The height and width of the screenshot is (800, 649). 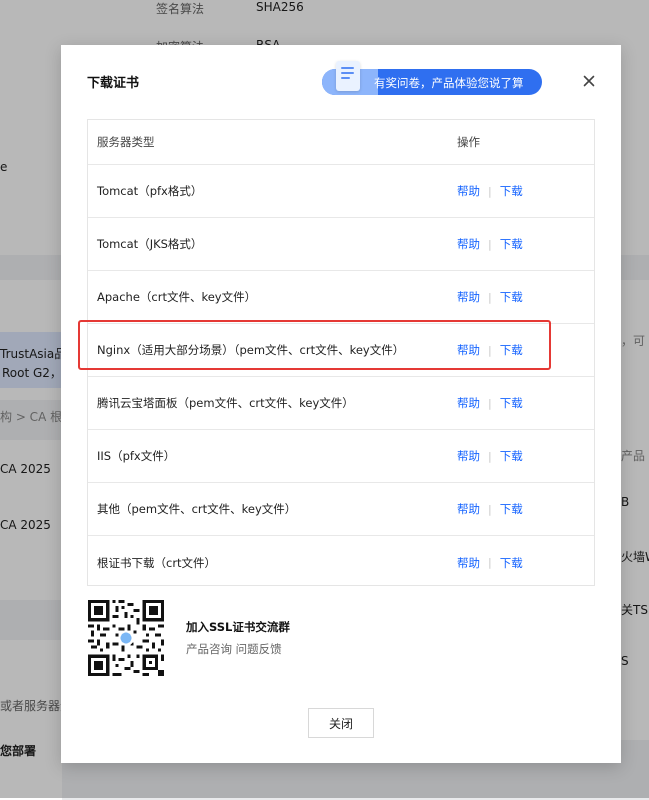 I want to click on join-group-subtitle: 产品咨询 问题反馈, so click(x=234, y=649).